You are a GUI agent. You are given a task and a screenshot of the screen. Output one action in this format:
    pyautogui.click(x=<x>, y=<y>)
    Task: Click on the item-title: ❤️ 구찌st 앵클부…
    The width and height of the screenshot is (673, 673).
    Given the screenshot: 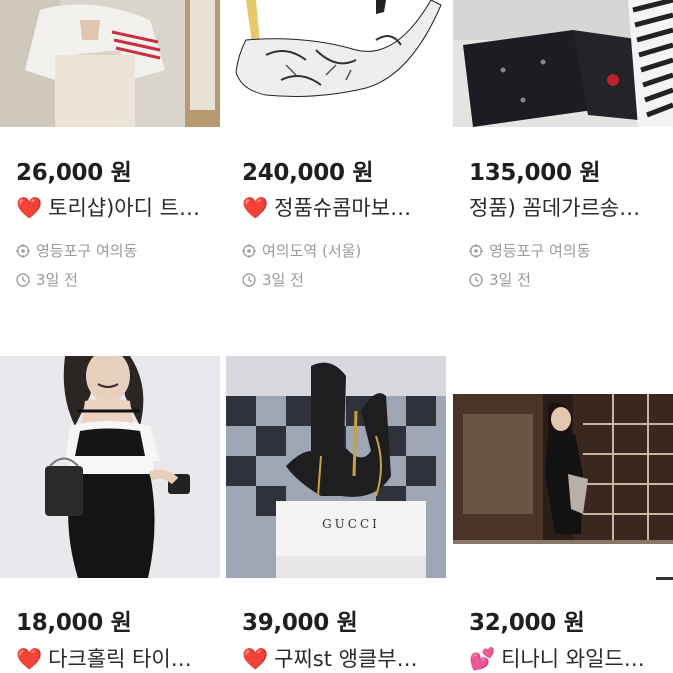 What is the action you would take?
    pyautogui.click(x=342, y=658)
    